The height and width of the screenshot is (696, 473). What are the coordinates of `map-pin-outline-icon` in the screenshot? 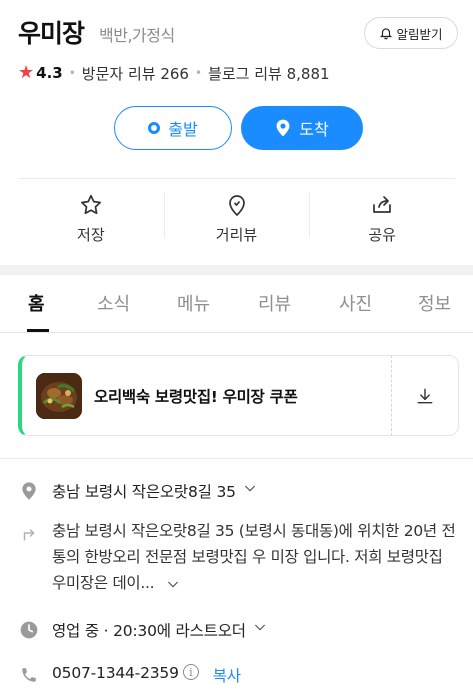 It's located at (236, 206).